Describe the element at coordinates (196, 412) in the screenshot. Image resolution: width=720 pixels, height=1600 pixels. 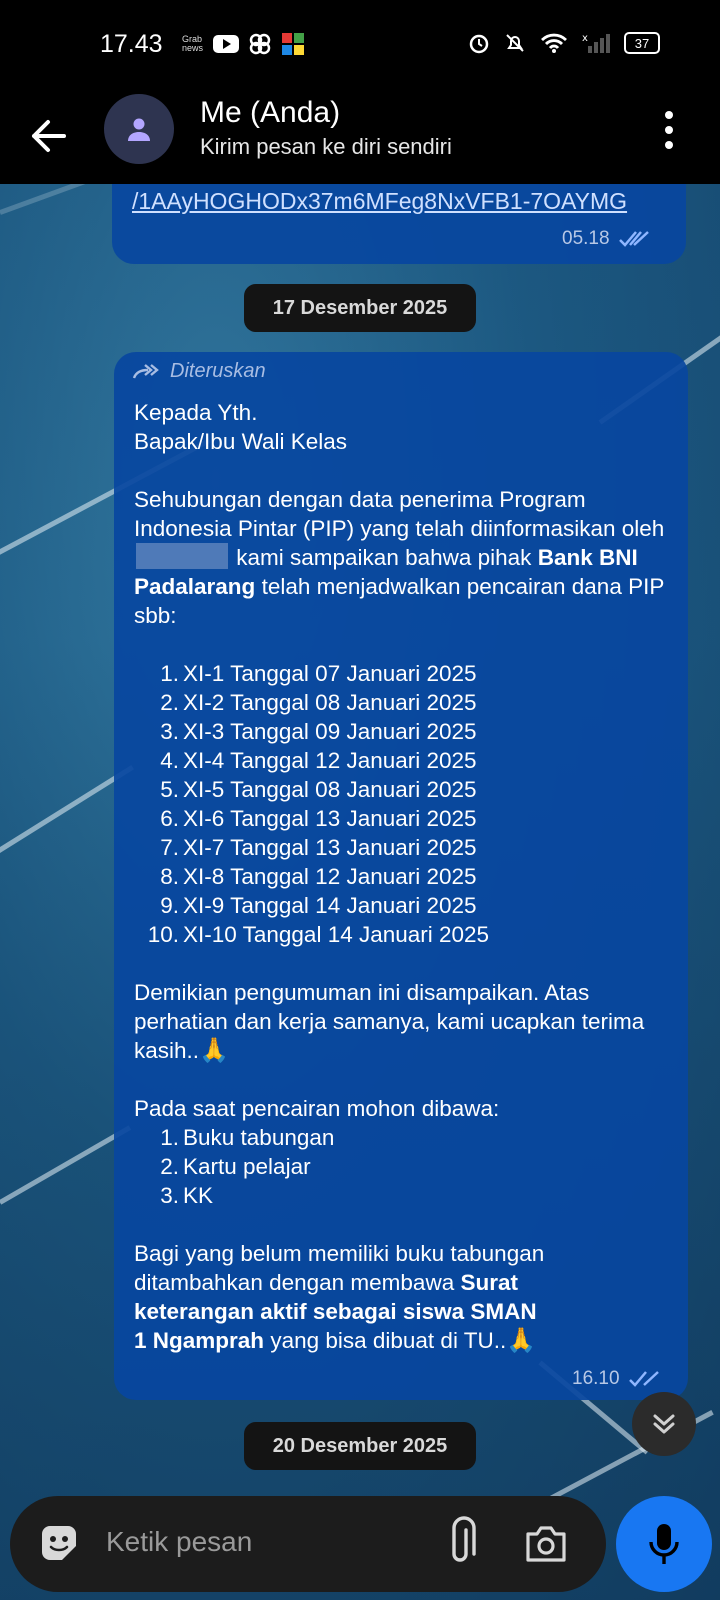
I see `greeting-line: Kepada Yth.` at that location.